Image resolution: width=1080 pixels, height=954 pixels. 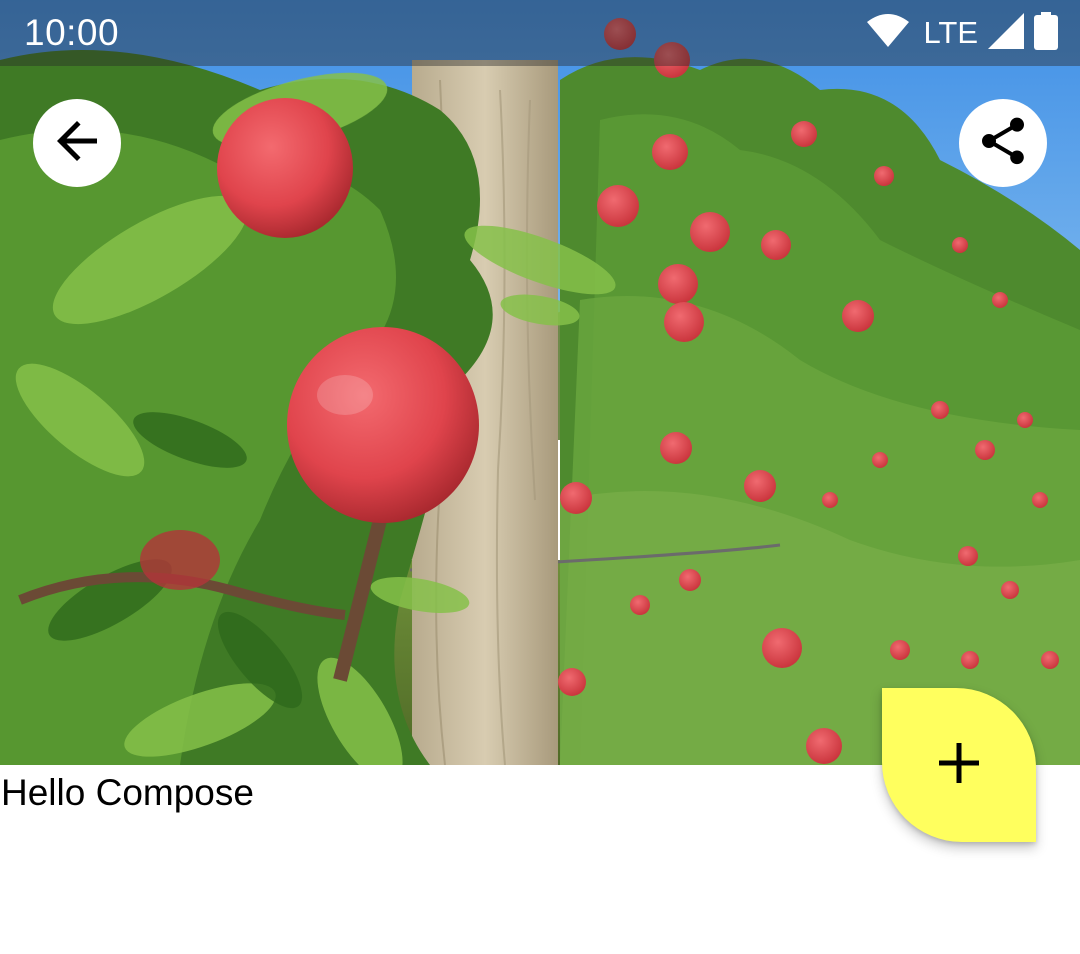 I want to click on cell-signal-icon, so click(x=1006, y=33).